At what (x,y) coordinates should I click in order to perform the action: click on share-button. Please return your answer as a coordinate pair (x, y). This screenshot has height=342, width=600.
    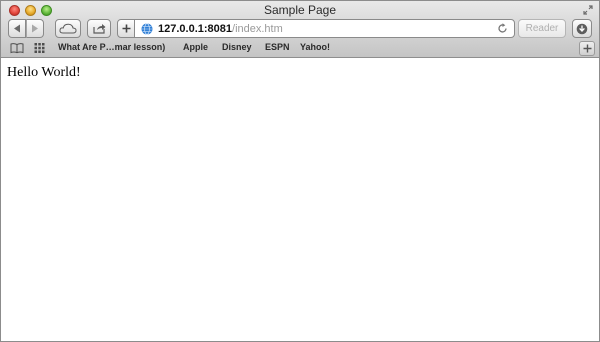
    Looking at the image, I should click on (99, 28).